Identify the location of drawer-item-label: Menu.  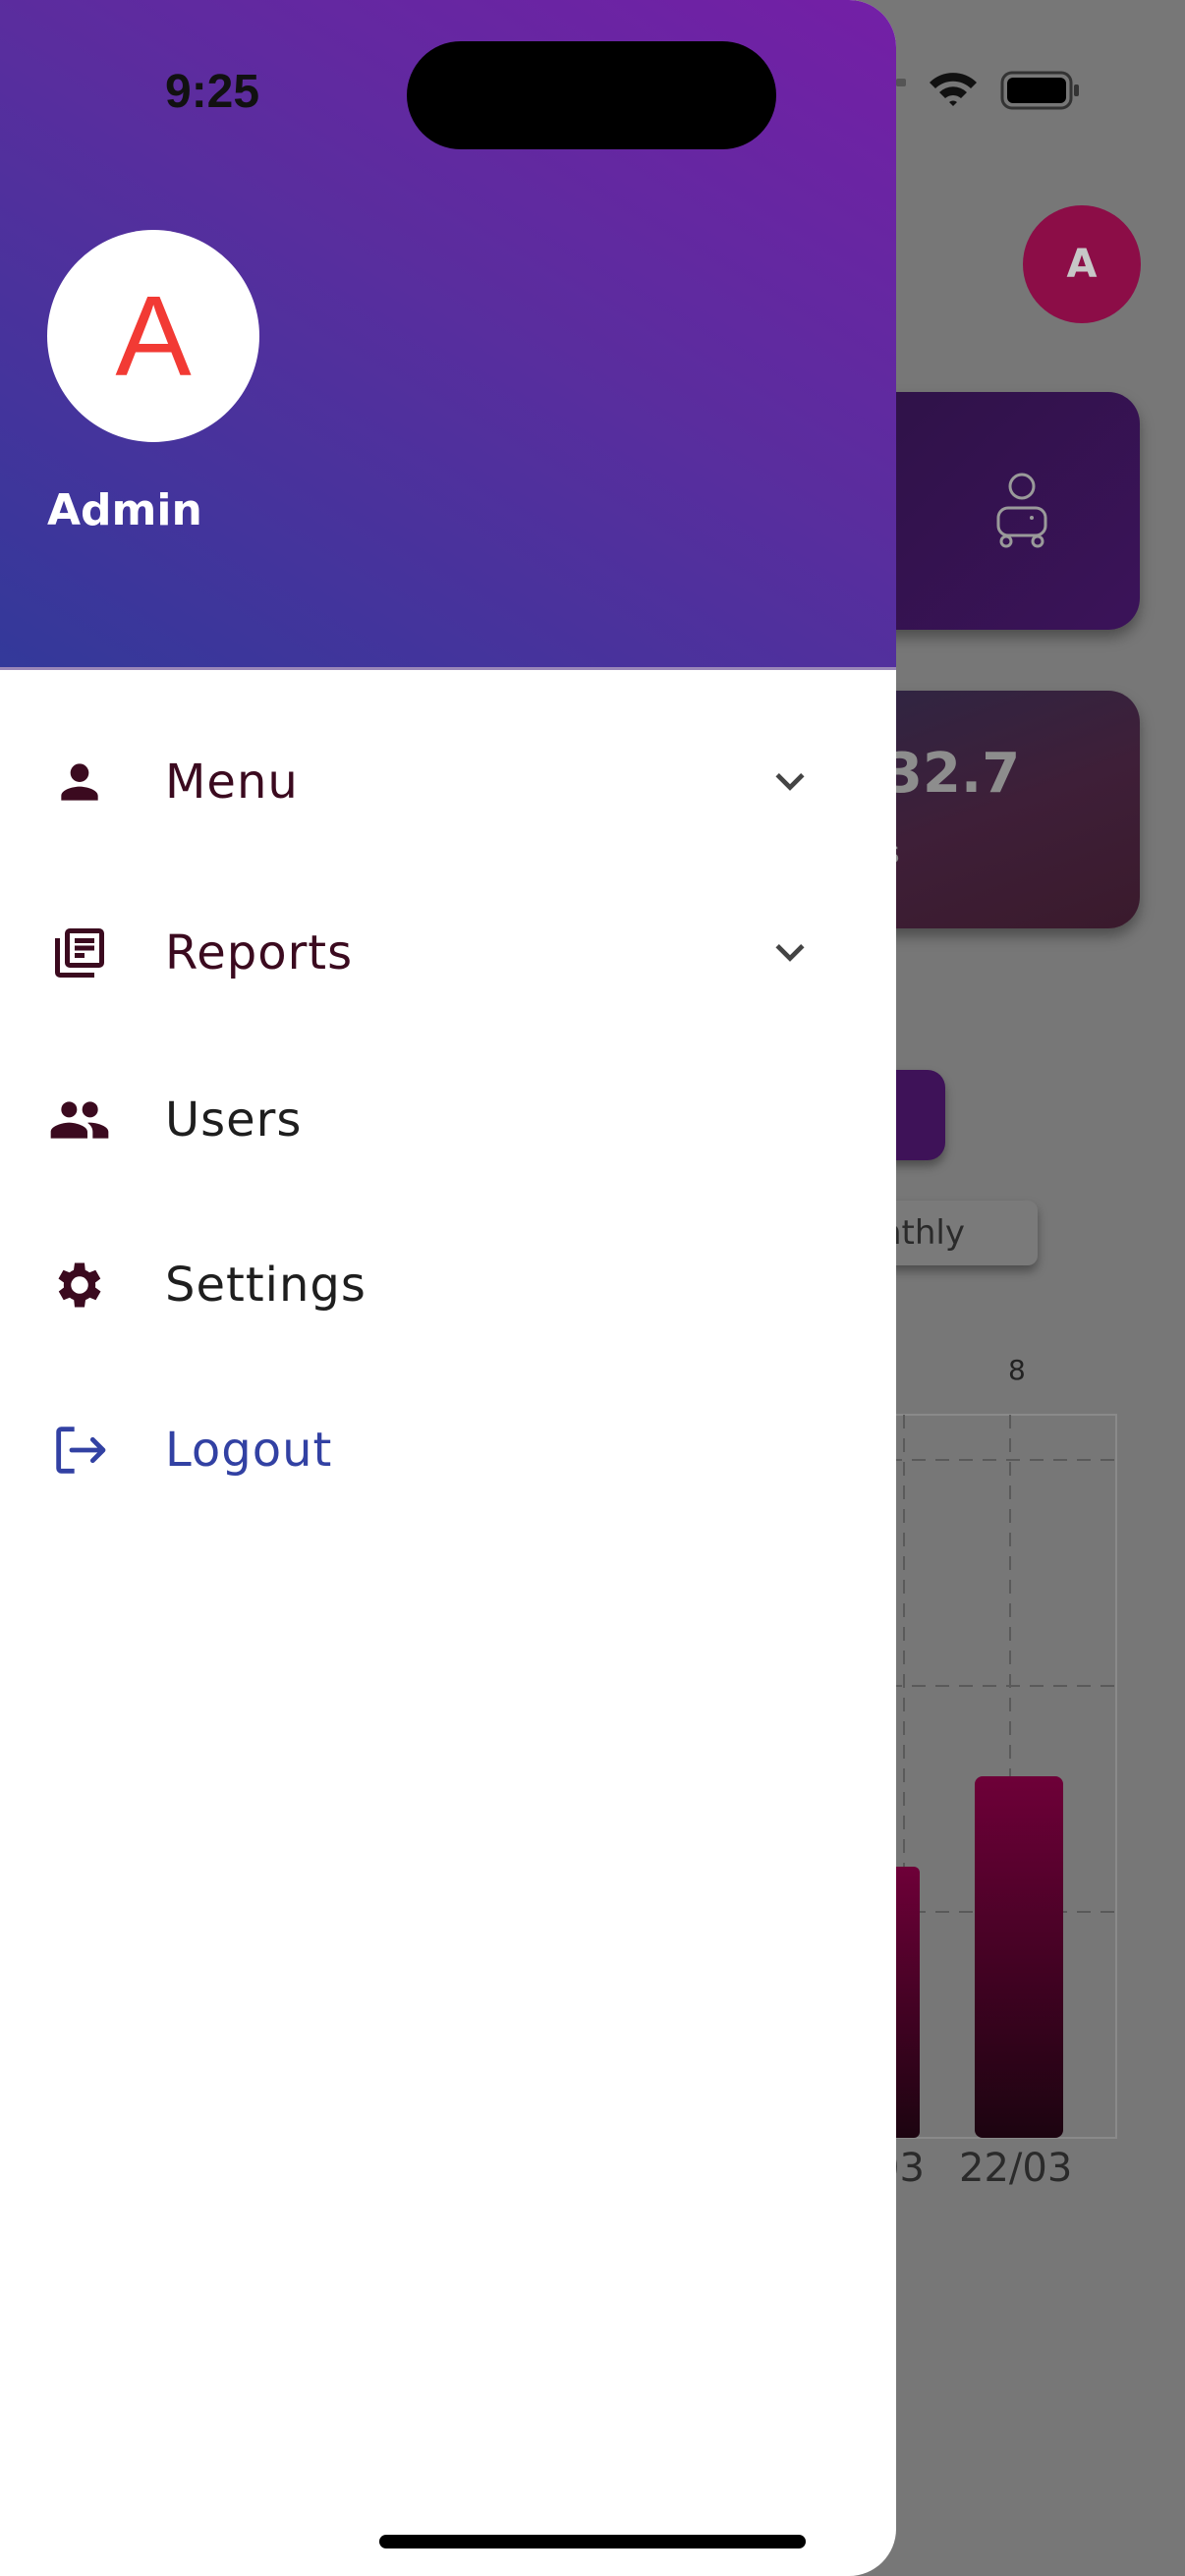
(232, 782).